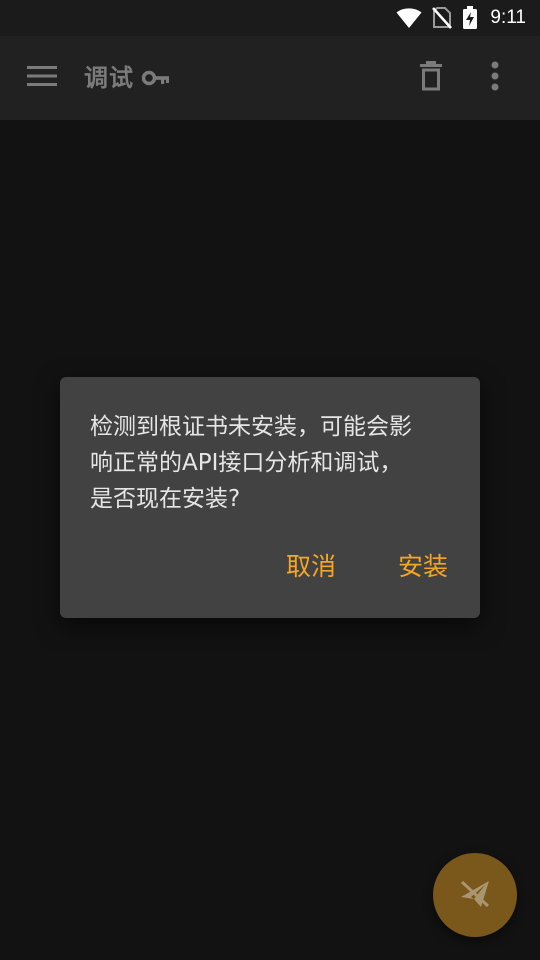  Describe the element at coordinates (470, 18) in the screenshot. I see `battery-charging-icon` at that location.